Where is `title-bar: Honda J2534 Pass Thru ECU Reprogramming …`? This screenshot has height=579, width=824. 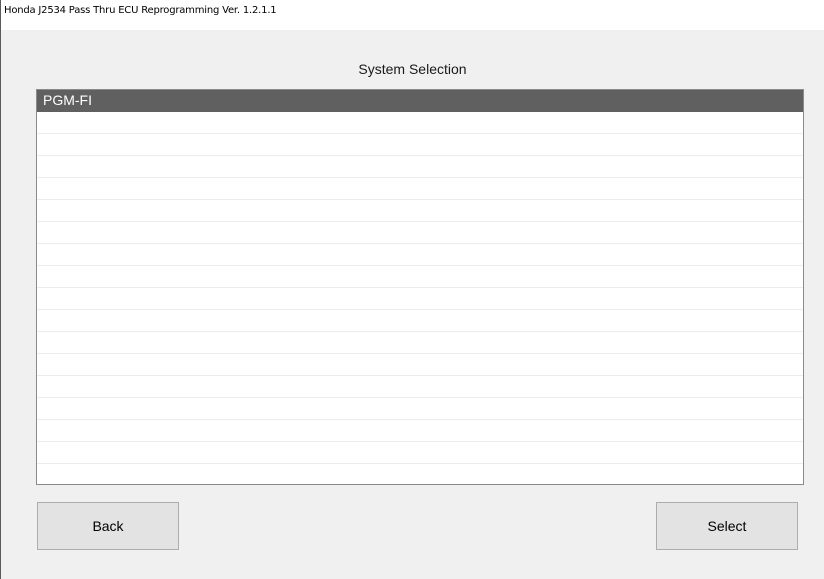 title-bar: Honda J2534 Pass Thru ECU Reprogramming … is located at coordinates (412, 15).